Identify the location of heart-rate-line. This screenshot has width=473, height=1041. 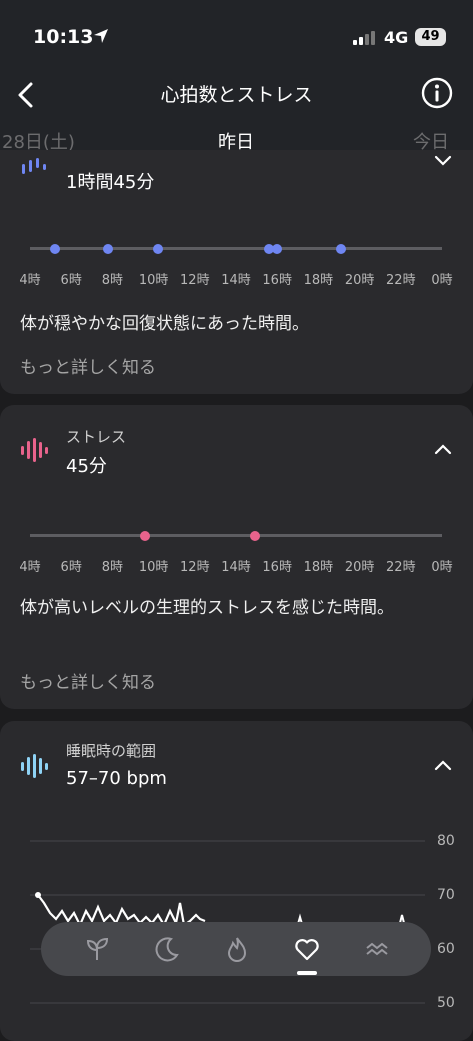
(121, 911).